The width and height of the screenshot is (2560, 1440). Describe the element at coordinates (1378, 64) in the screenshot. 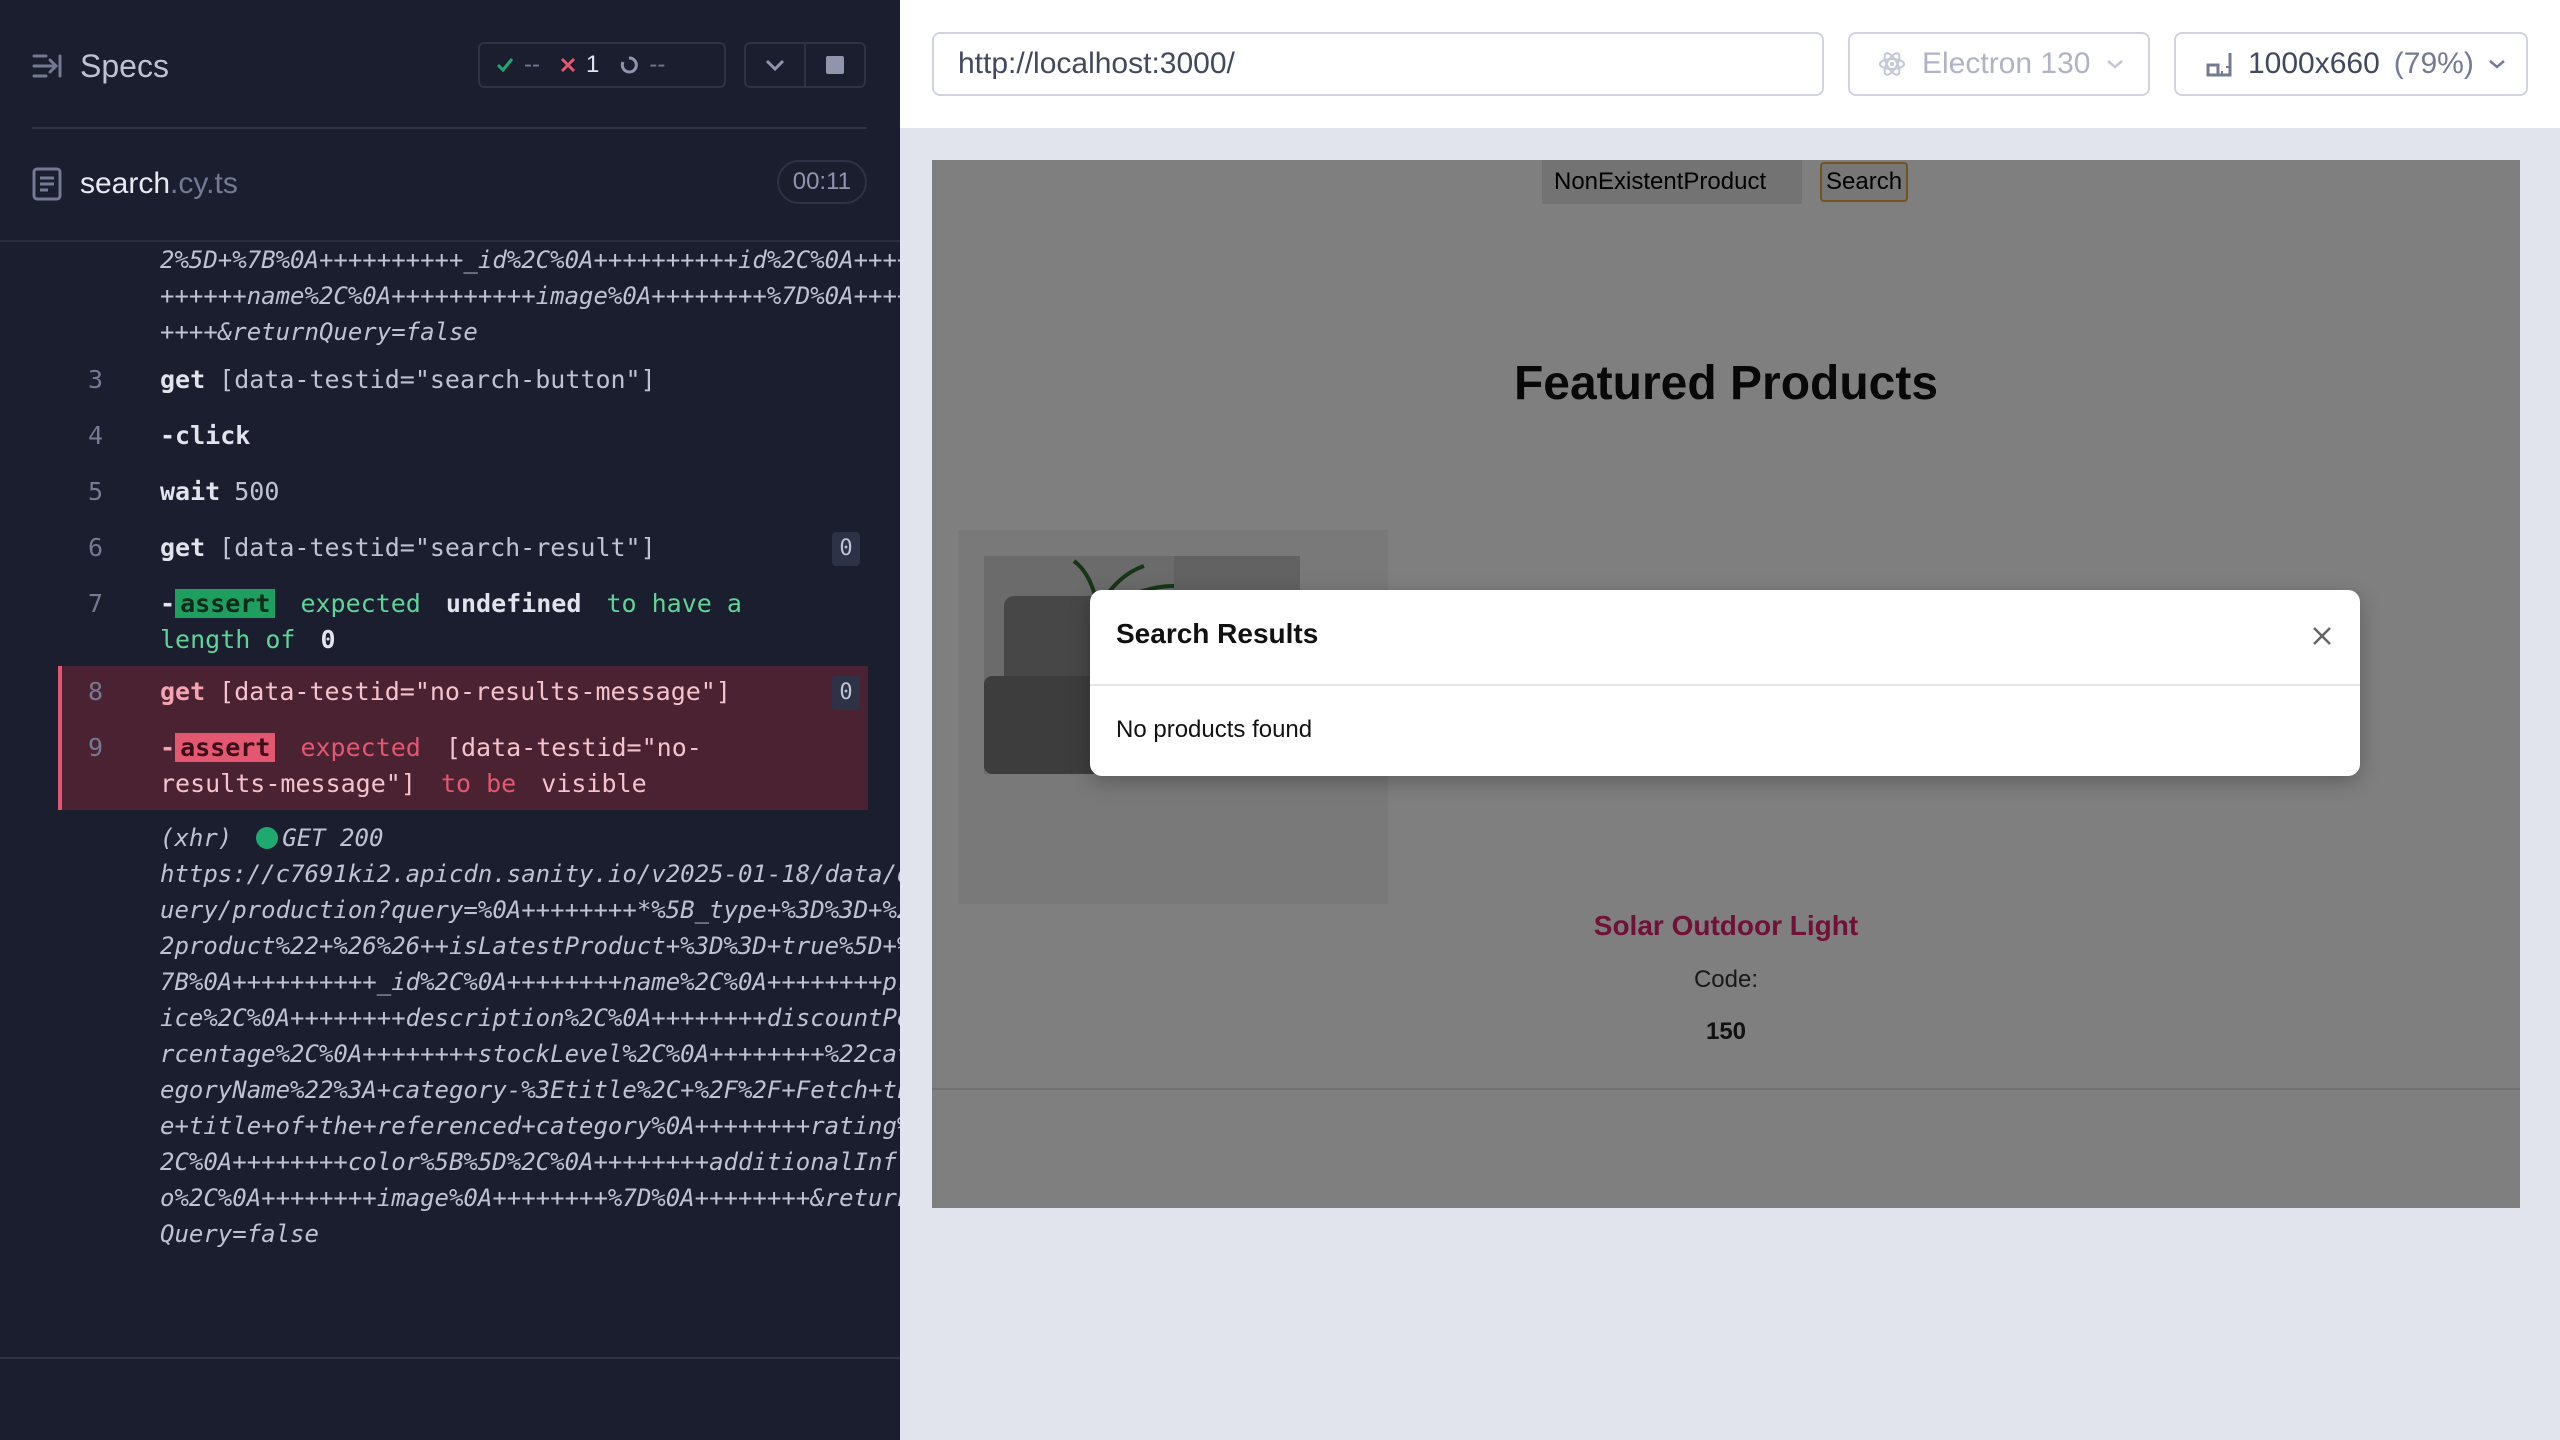

I see `url-bar: http://localhost:3000/` at that location.